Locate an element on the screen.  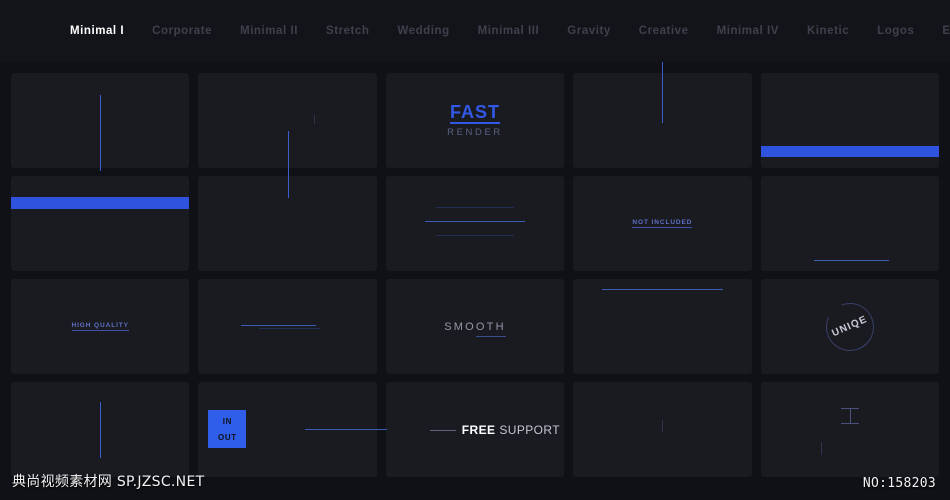
in-label: IN is located at coordinates (227, 421).